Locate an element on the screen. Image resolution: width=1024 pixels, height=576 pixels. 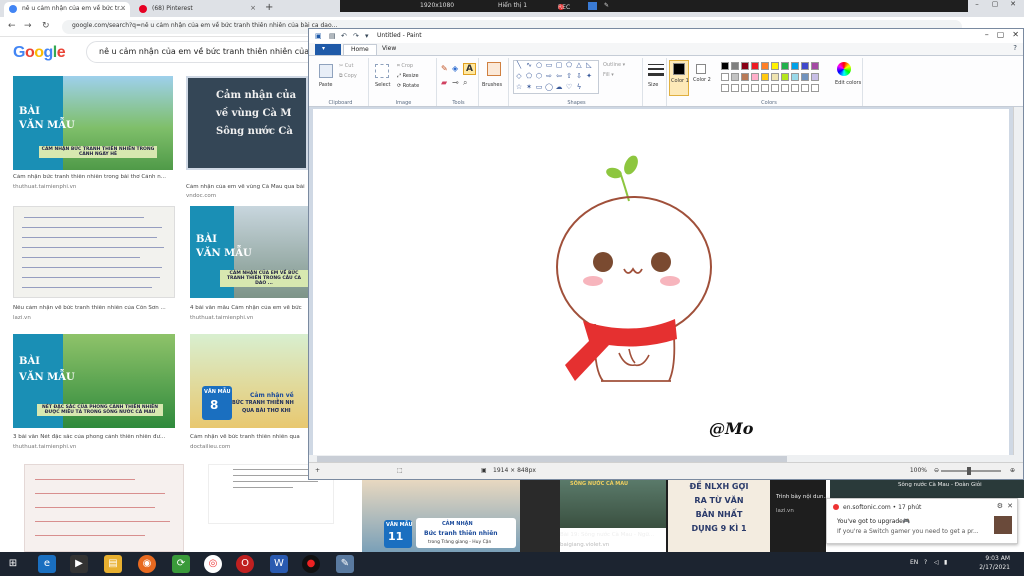
reload-icon: ↻ is located at coordinates (46, 26).